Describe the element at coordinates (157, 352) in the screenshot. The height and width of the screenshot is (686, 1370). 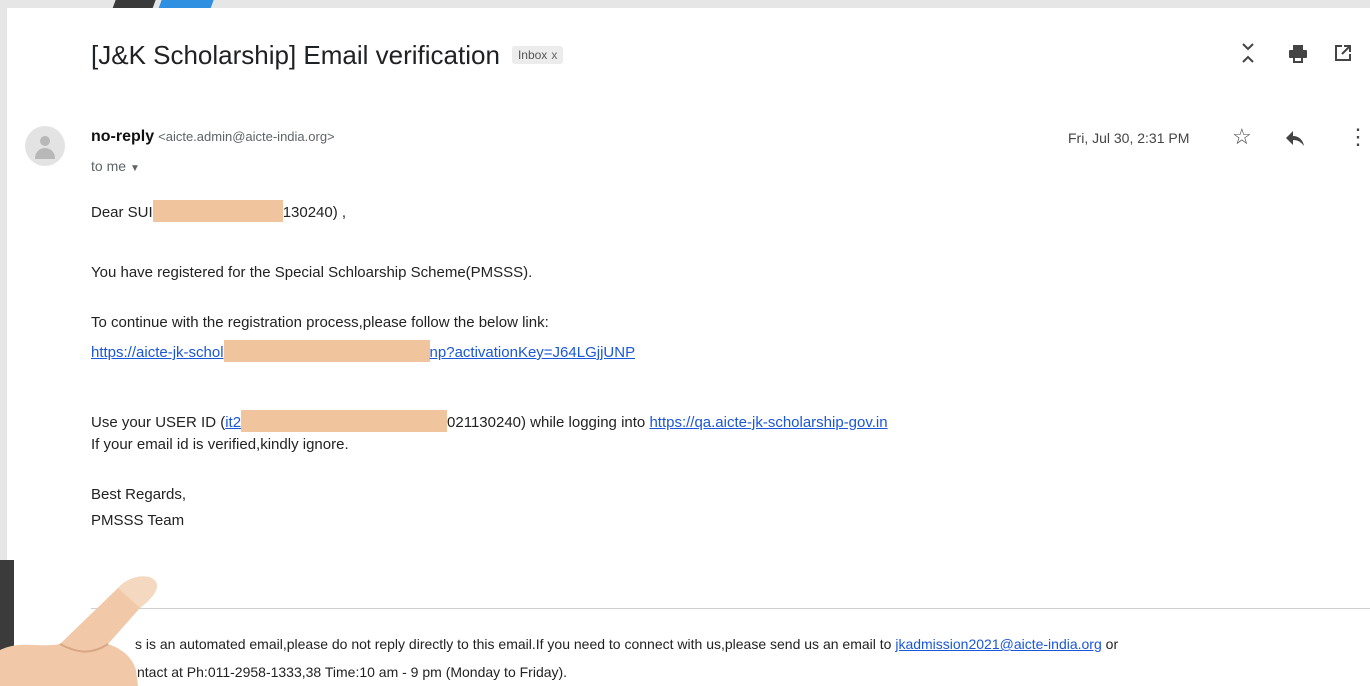
I see `activation-link: https://aicte-jk-schol` at that location.